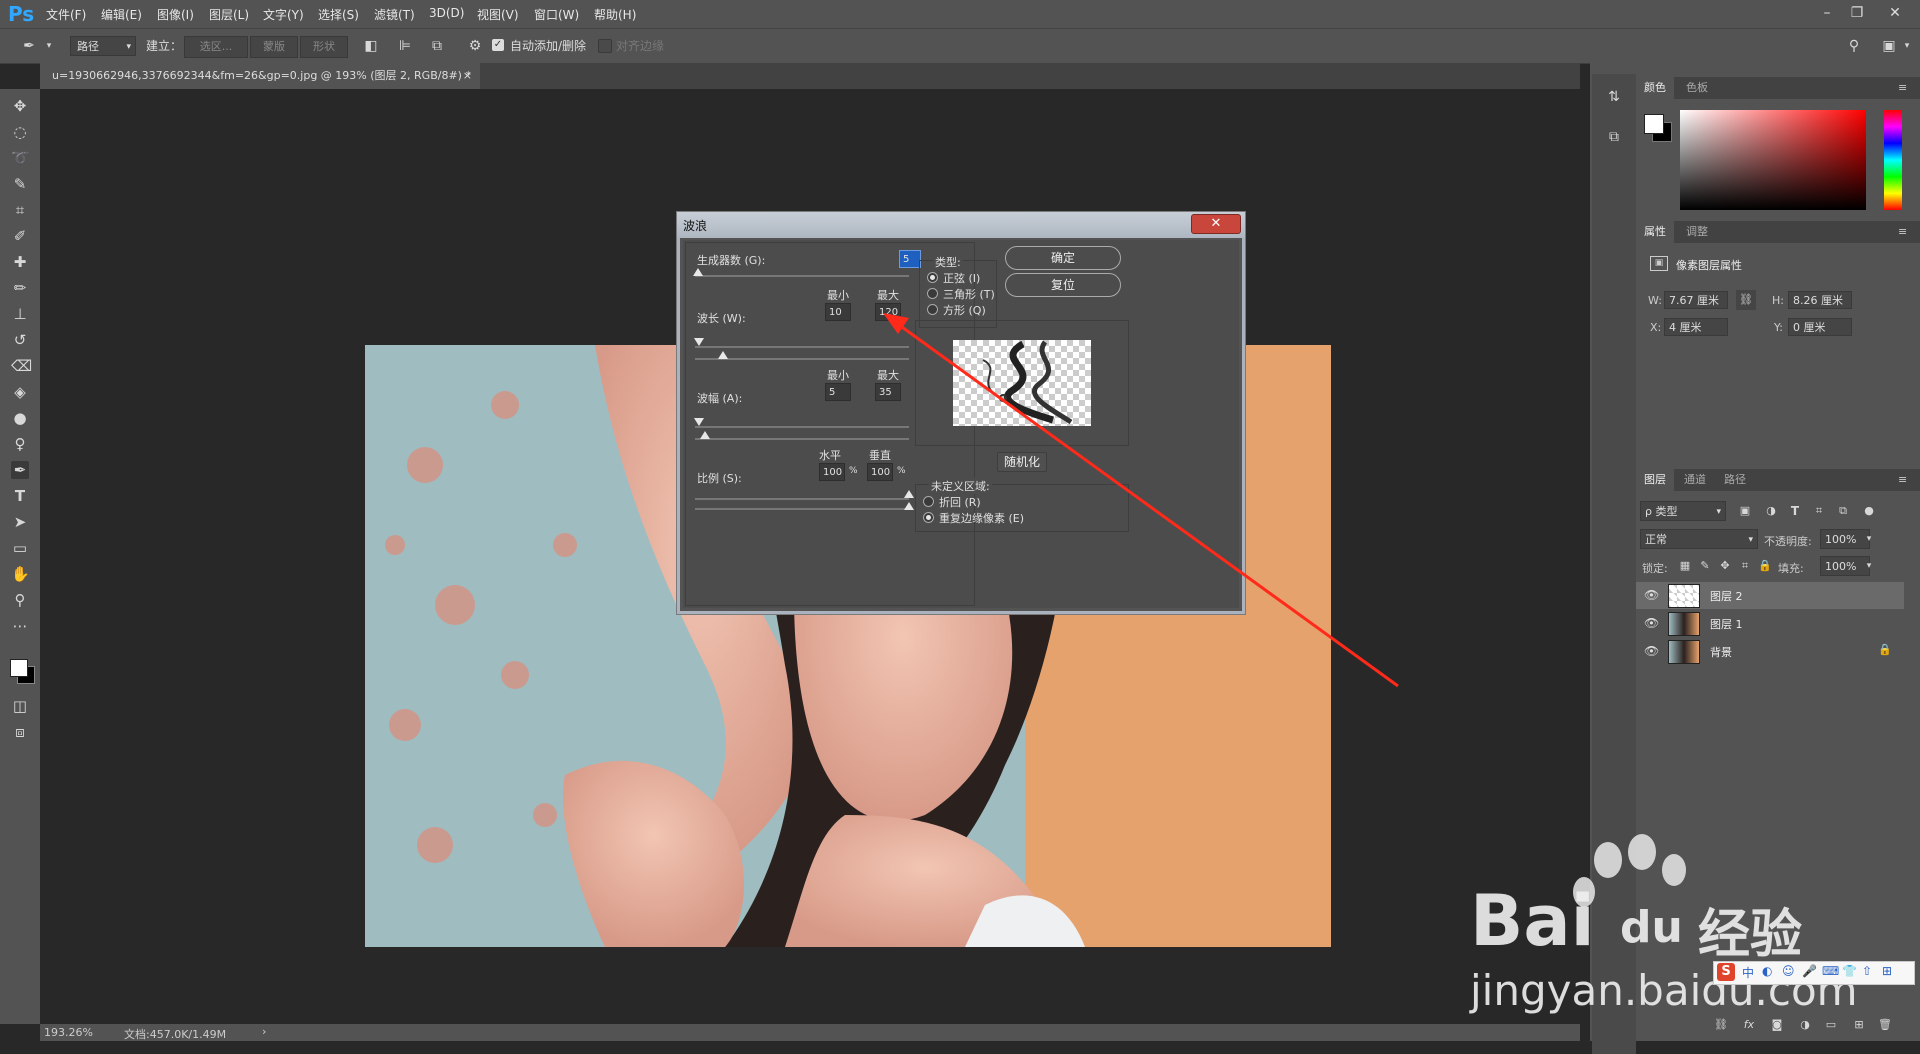  Describe the element at coordinates (1726, 596) in the screenshot. I see `layer-name: 图层 2` at that location.